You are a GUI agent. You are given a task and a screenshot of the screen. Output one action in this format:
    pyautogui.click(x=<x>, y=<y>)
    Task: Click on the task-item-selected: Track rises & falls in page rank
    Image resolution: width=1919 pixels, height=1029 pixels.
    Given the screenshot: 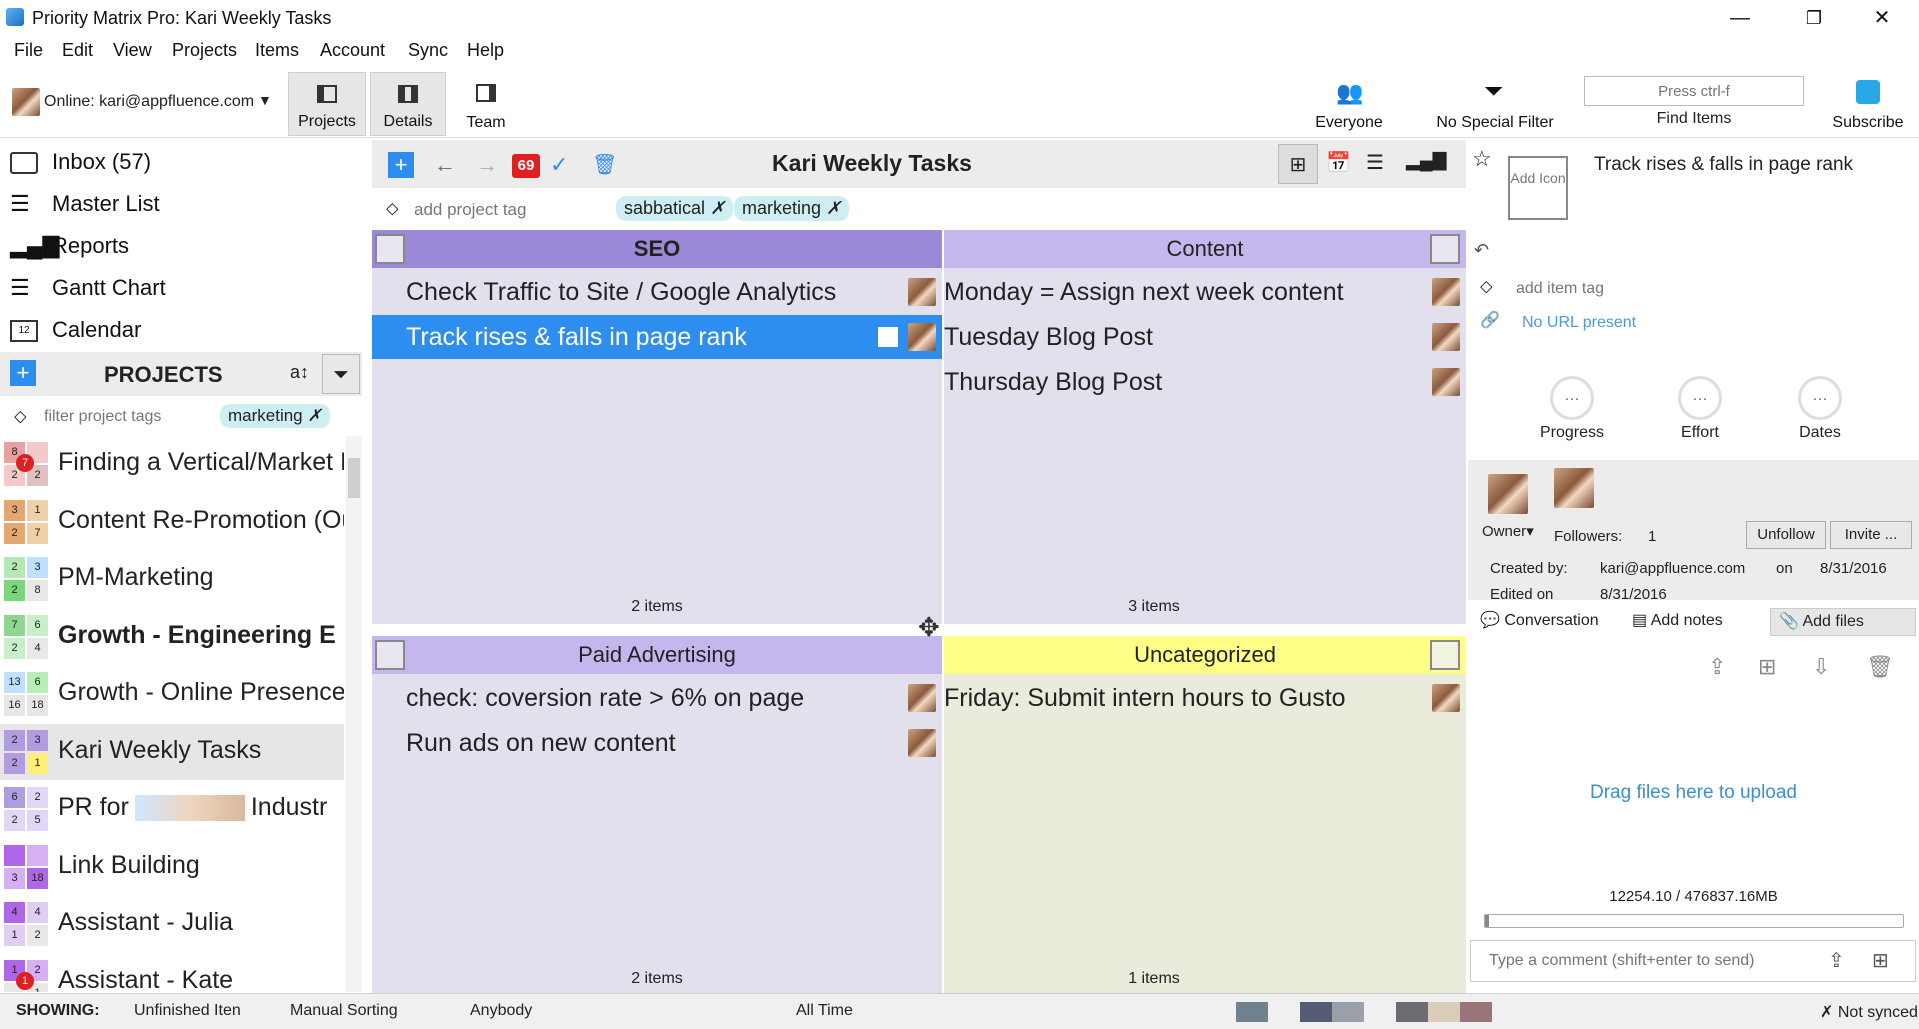 What is the action you would take?
    pyautogui.click(x=657, y=337)
    